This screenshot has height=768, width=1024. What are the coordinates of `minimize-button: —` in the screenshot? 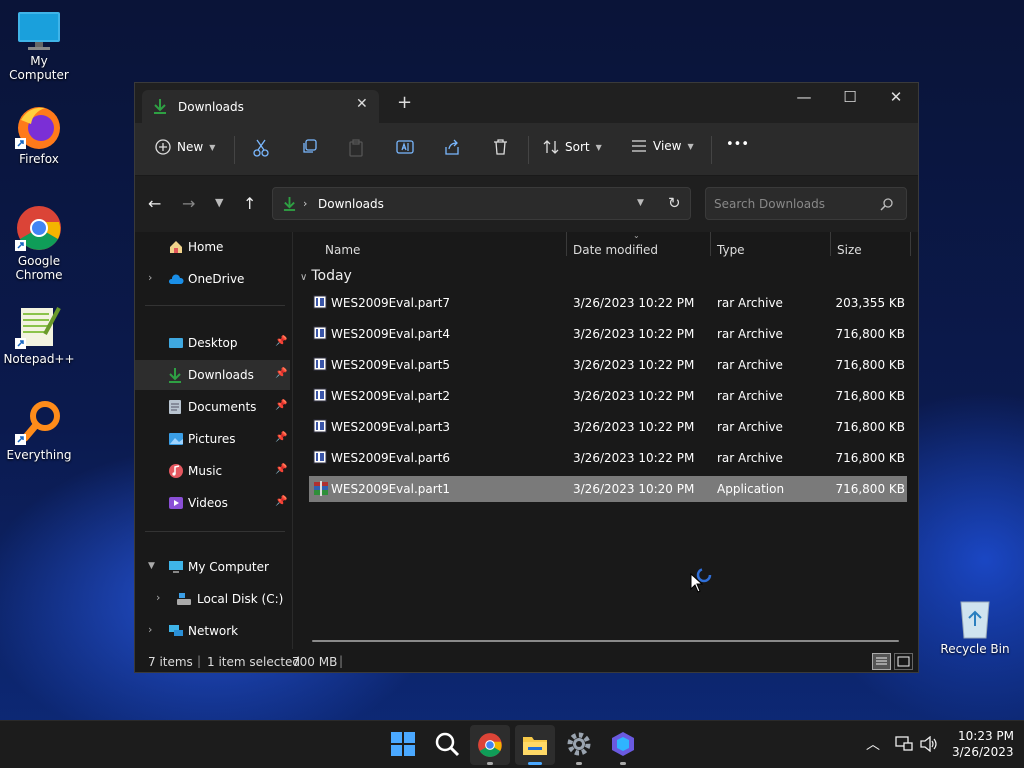 It's located at (804, 97).